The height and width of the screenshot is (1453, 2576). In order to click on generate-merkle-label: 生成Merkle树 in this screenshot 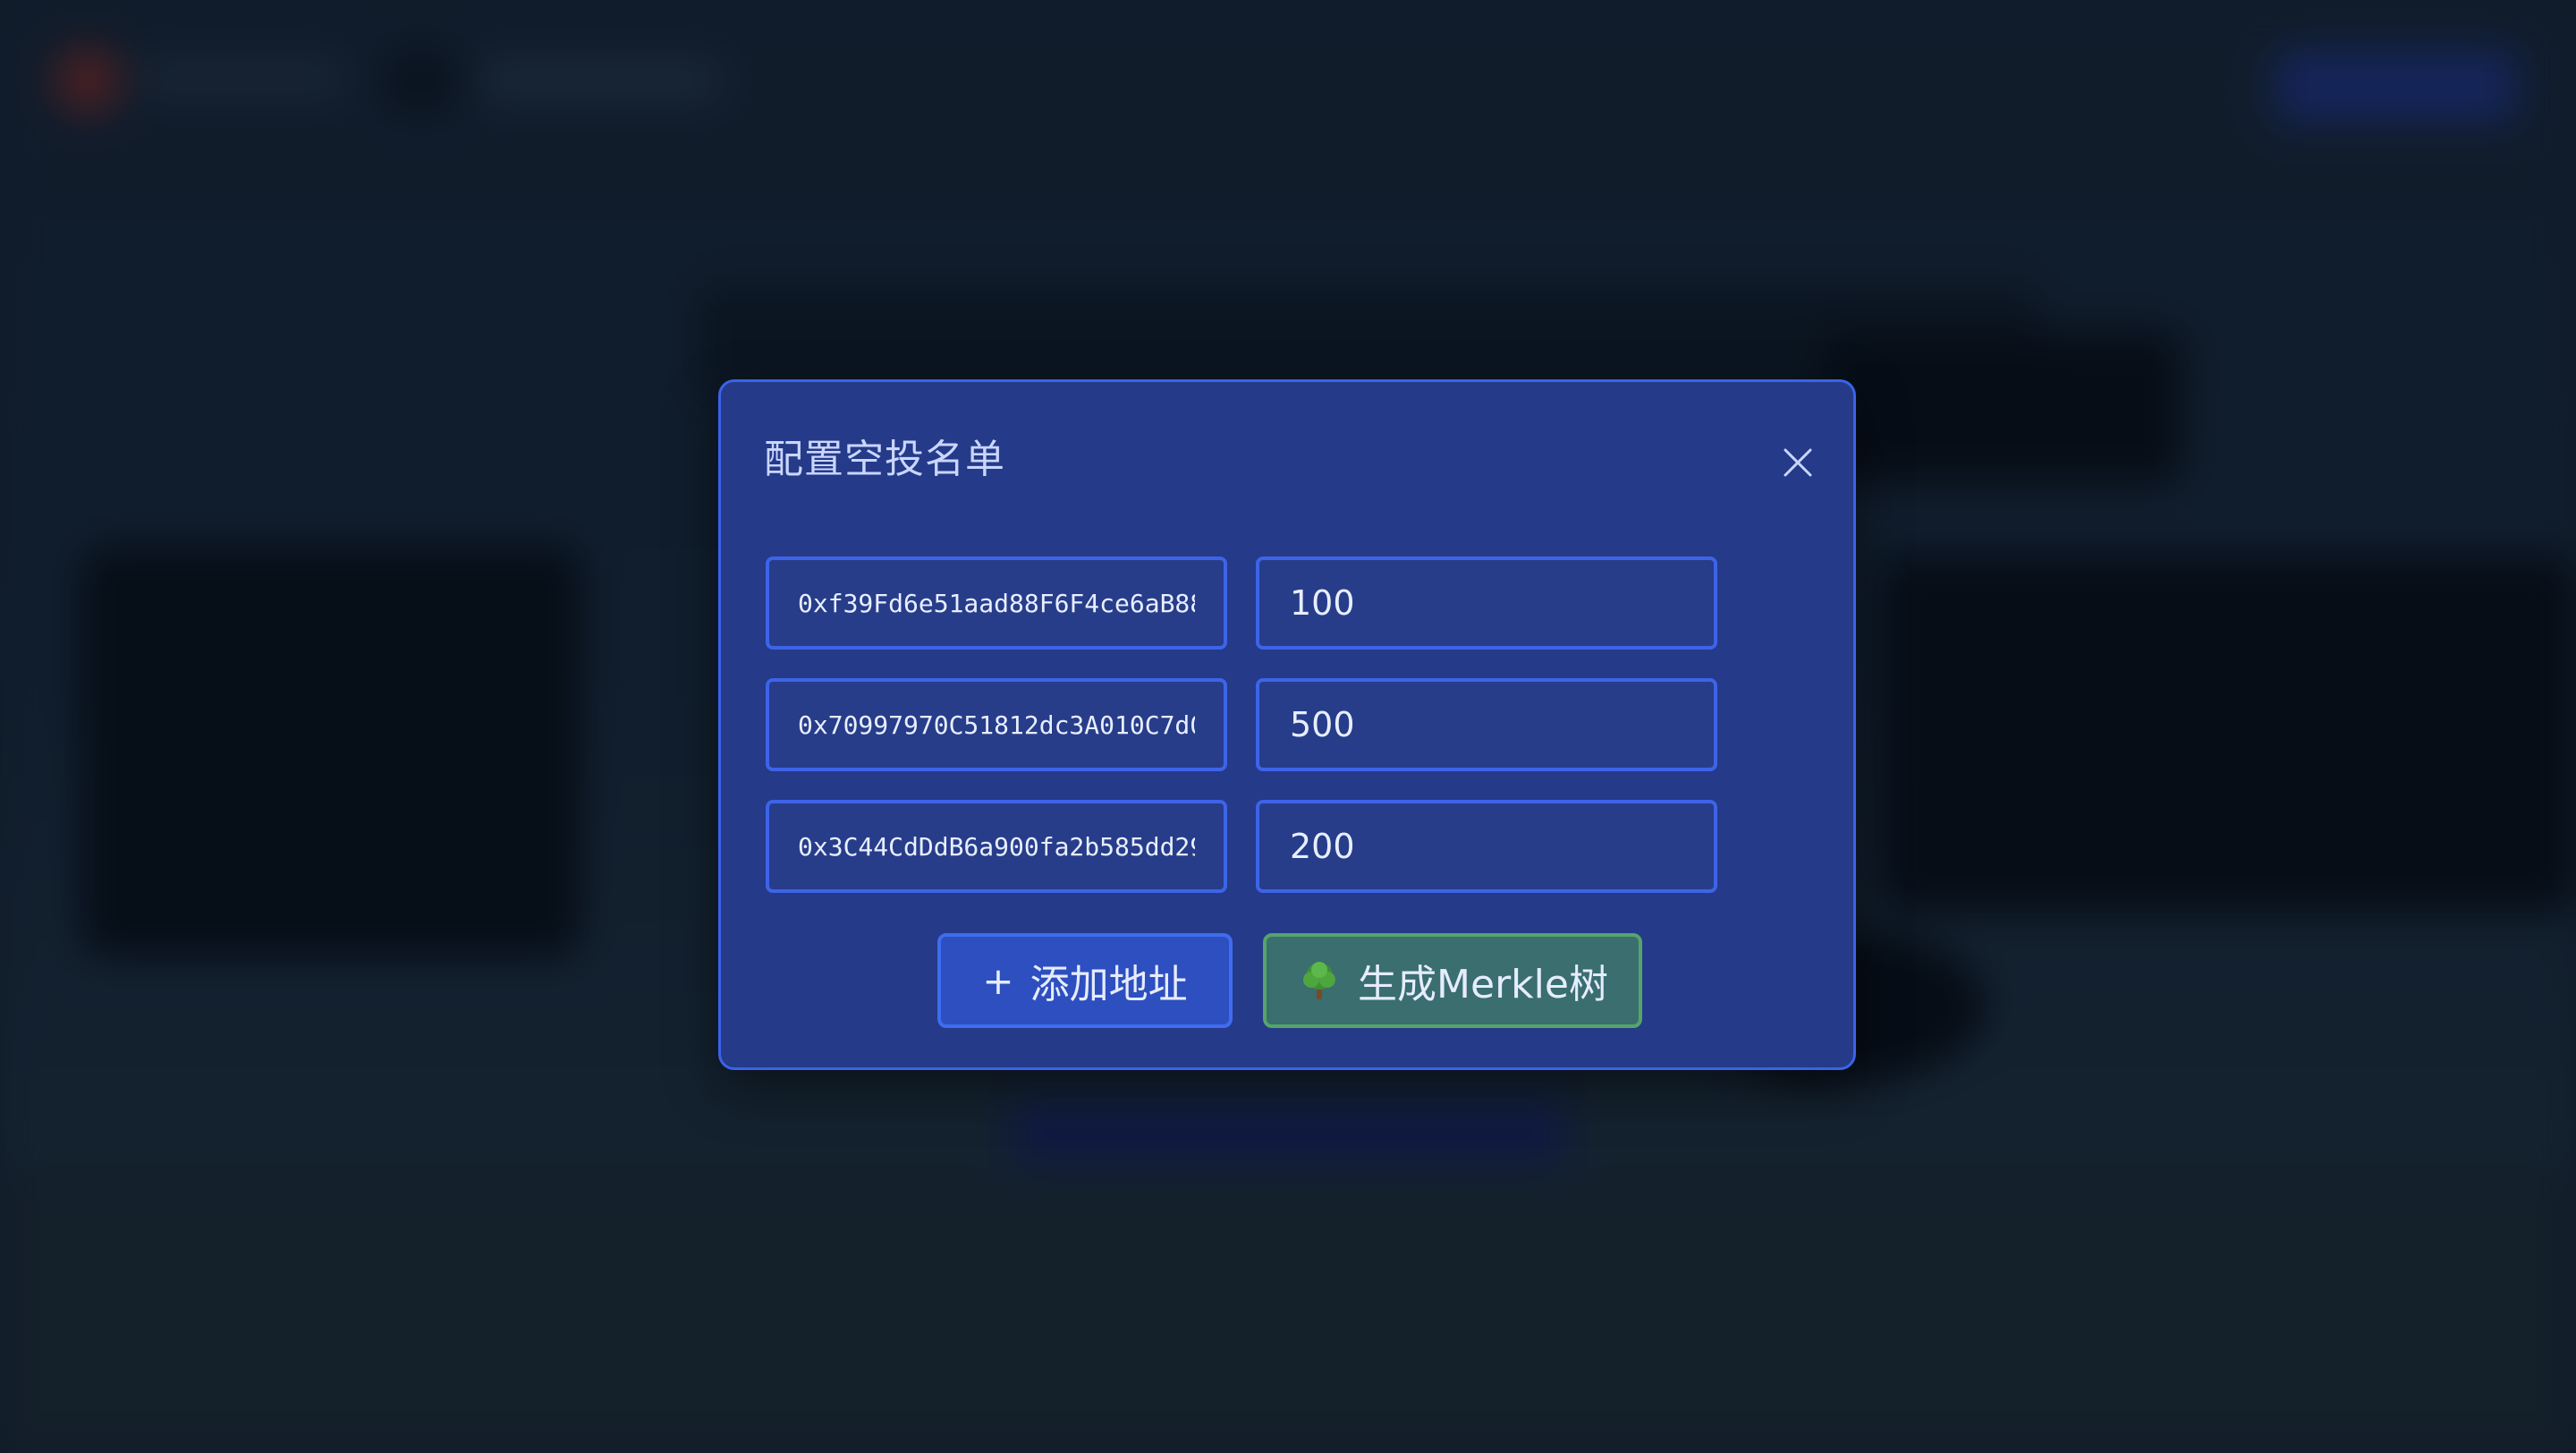, I will do `click(1483, 984)`.